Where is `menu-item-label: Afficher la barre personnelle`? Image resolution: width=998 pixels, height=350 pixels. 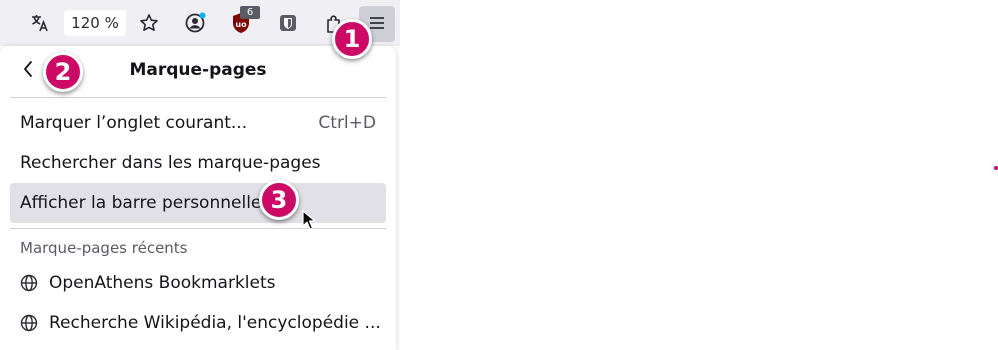
menu-item-label: Afficher la barre personnelle is located at coordinates (141, 203).